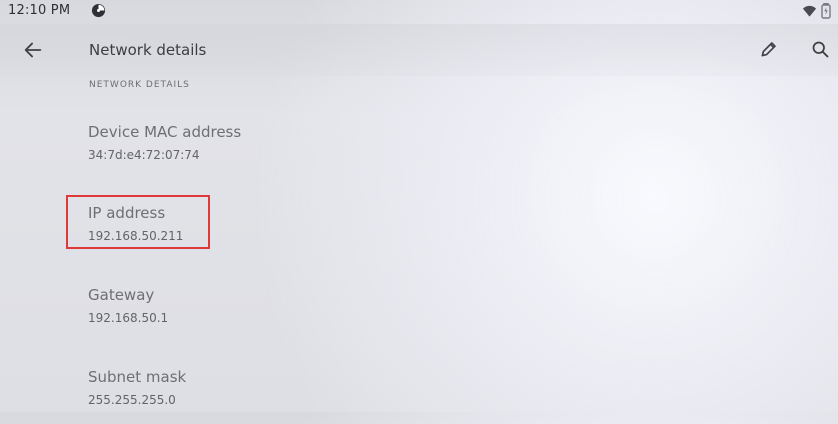  Describe the element at coordinates (136, 236) in the screenshot. I see `ip-address-value: 192.168.50.211` at that location.